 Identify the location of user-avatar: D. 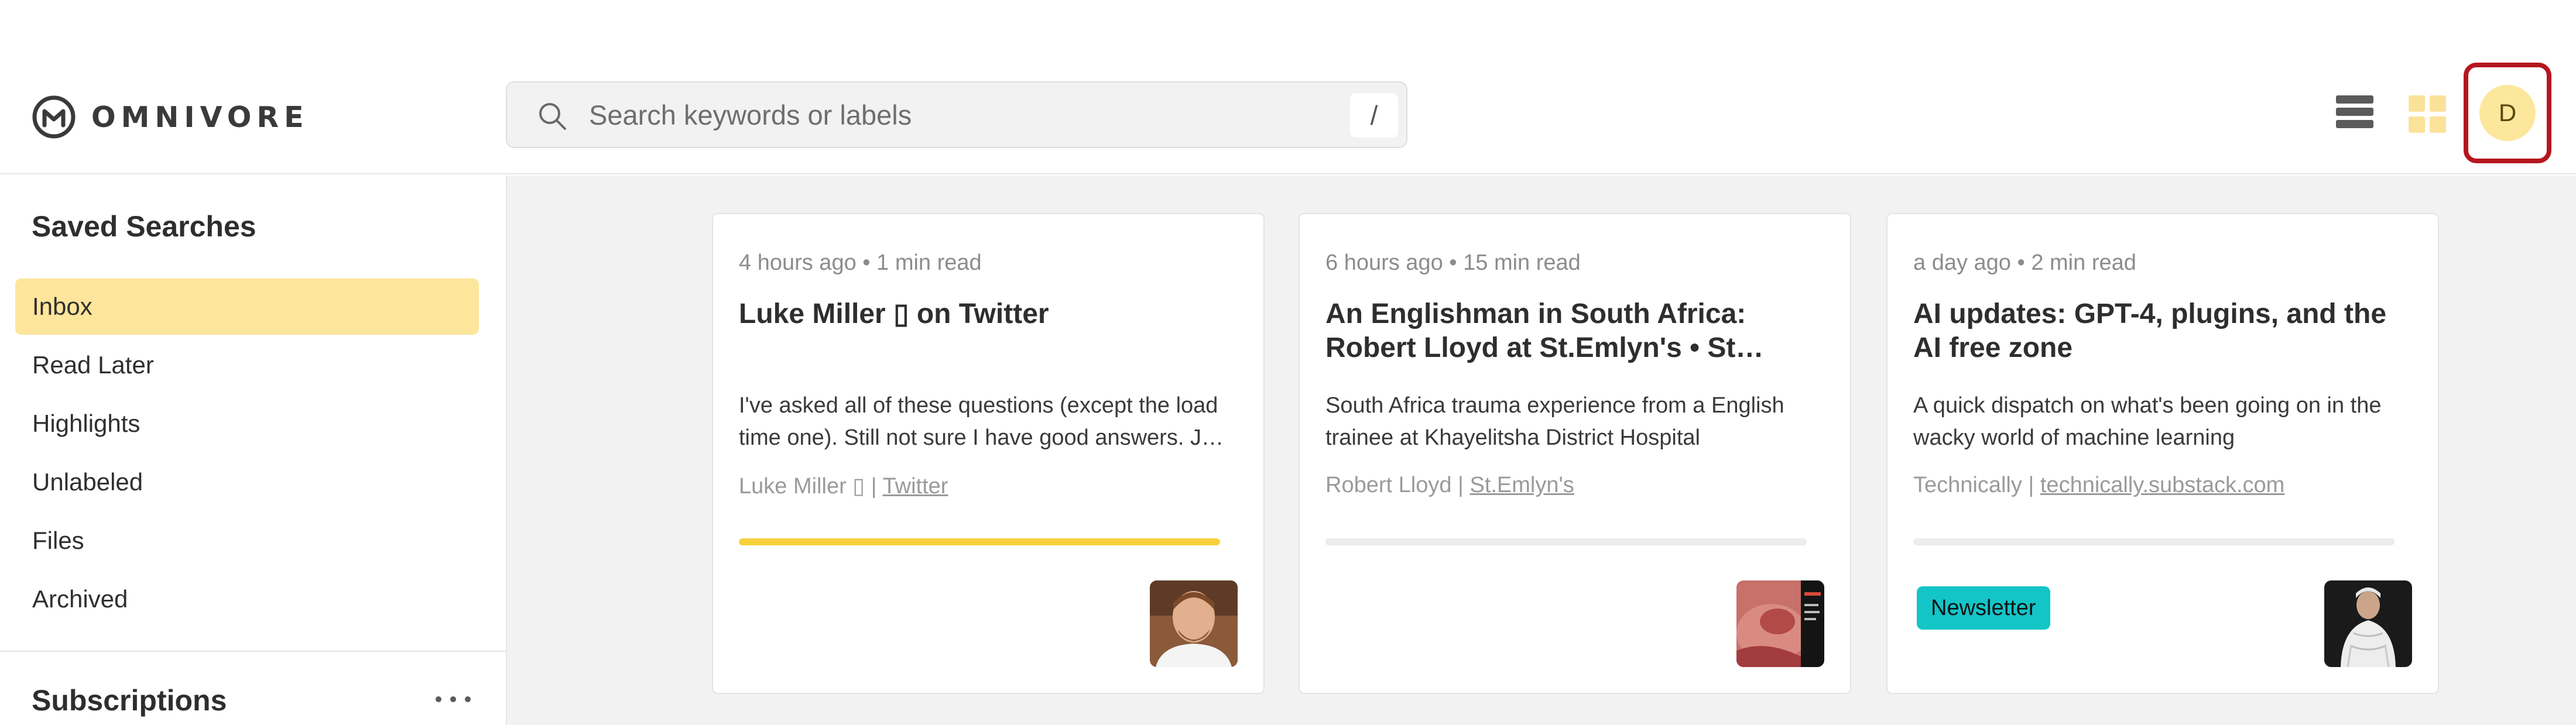
(2507, 113).